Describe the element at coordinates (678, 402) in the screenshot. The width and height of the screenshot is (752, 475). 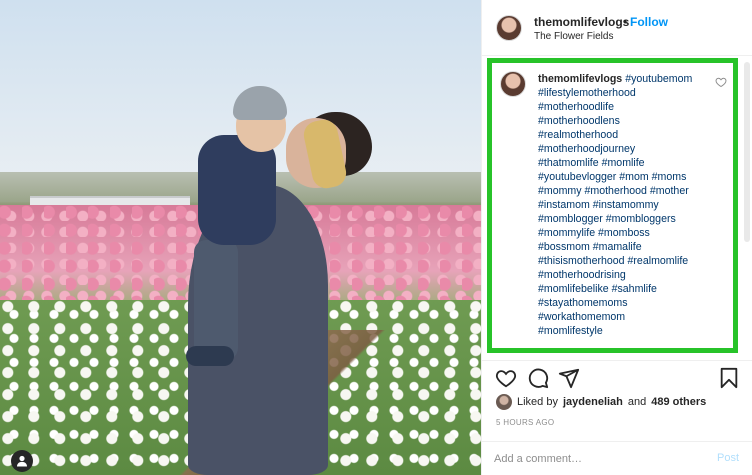
I see `likes-others-link: 489 others` at that location.